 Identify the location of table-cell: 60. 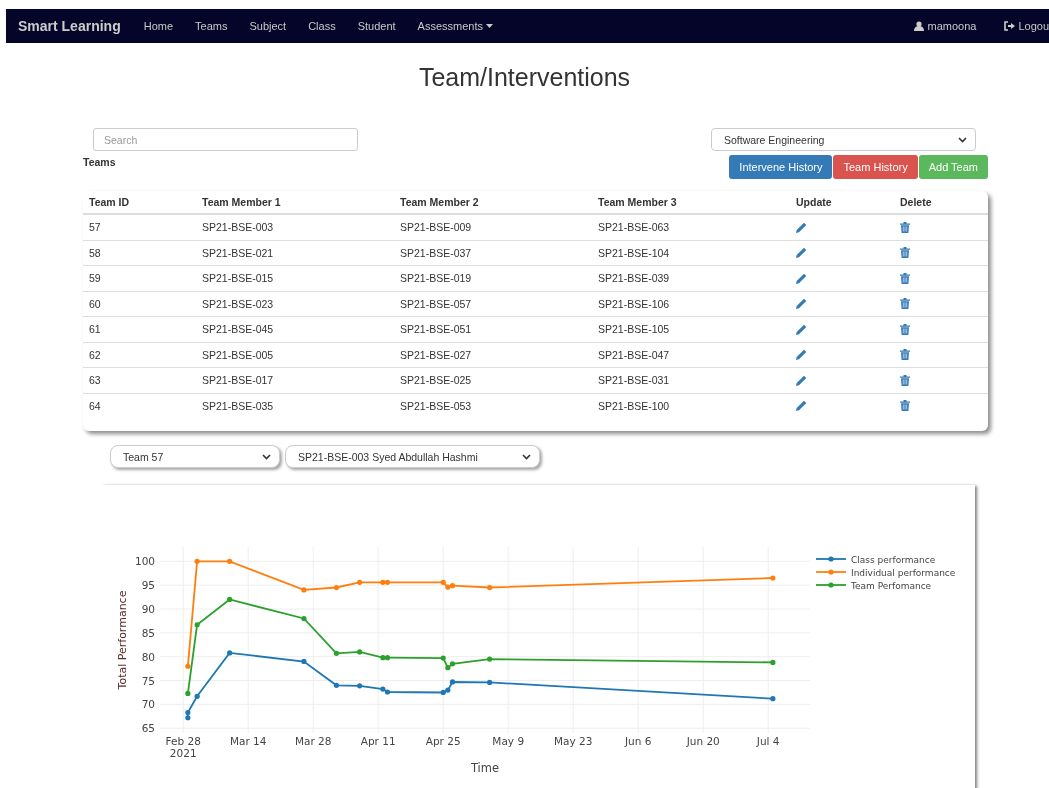
(139, 304).